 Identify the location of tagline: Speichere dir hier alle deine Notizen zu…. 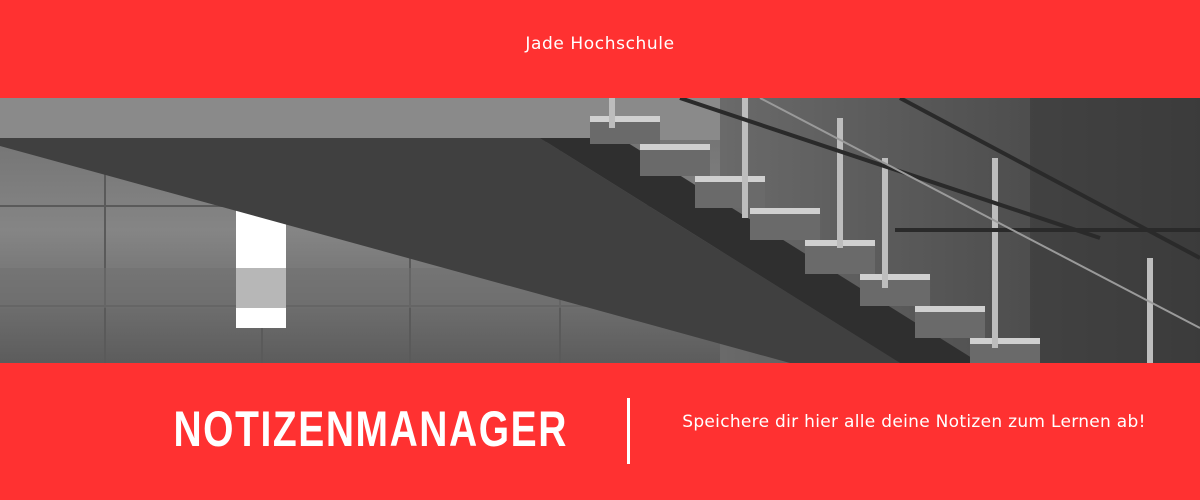
(914, 422).